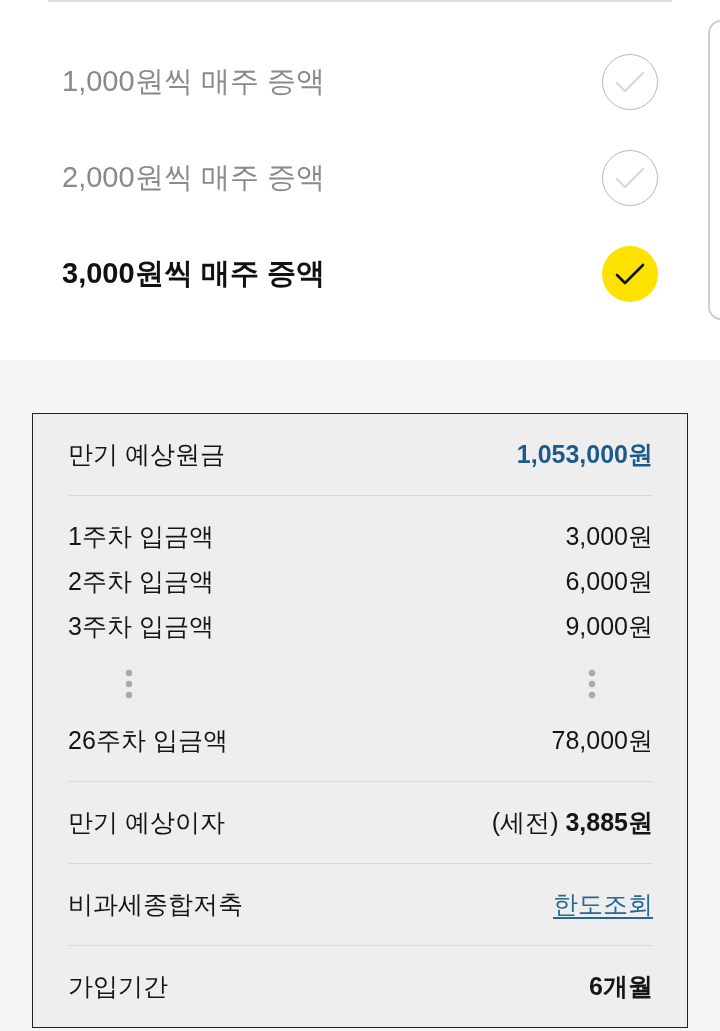 The height and width of the screenshot is (1031, 720). I want to click on row-label: 1주차 입금액, so click(141, 536).